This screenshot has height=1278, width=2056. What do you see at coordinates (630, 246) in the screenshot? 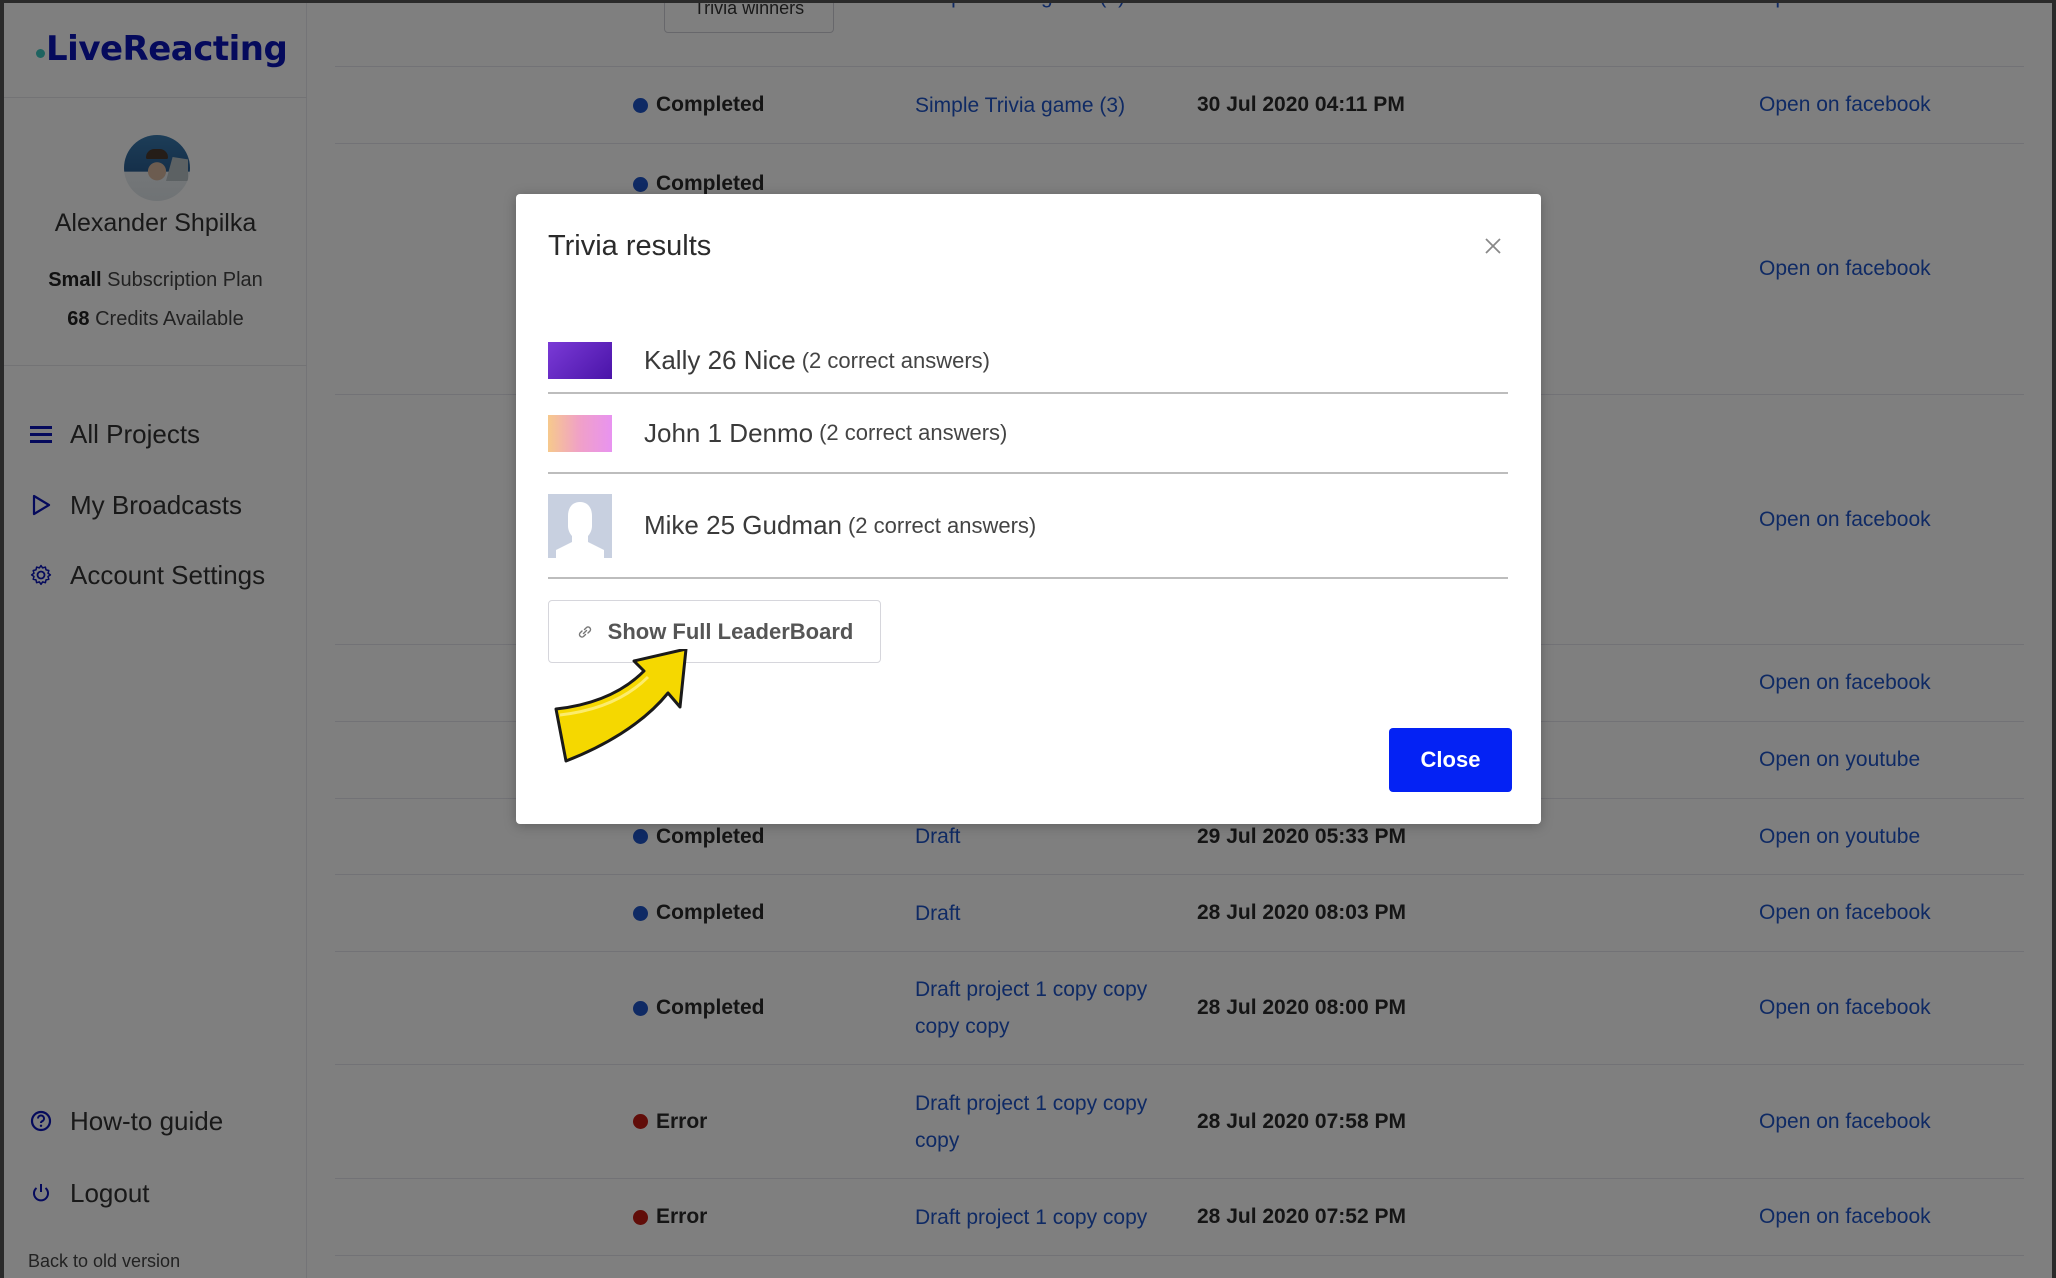
I see `modal-title: Trivia results` at bounding box center [630, 246].